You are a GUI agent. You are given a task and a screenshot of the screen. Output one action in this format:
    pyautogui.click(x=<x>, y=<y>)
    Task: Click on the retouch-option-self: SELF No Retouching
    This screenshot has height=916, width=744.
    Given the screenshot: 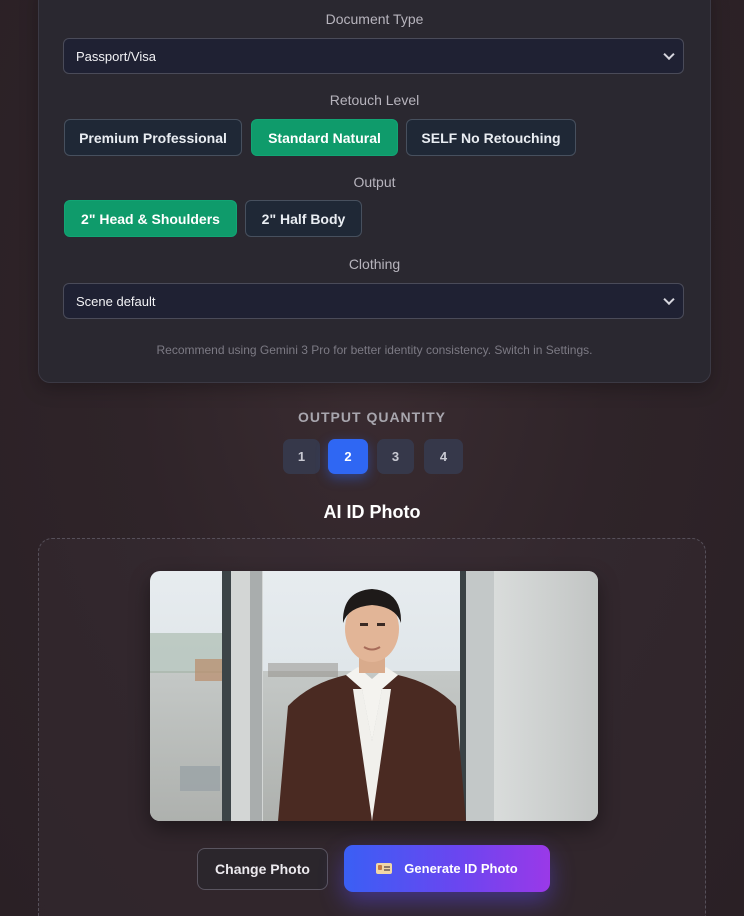 What is the action you would take?
    pyautogui.click(x=491, y=137)
    